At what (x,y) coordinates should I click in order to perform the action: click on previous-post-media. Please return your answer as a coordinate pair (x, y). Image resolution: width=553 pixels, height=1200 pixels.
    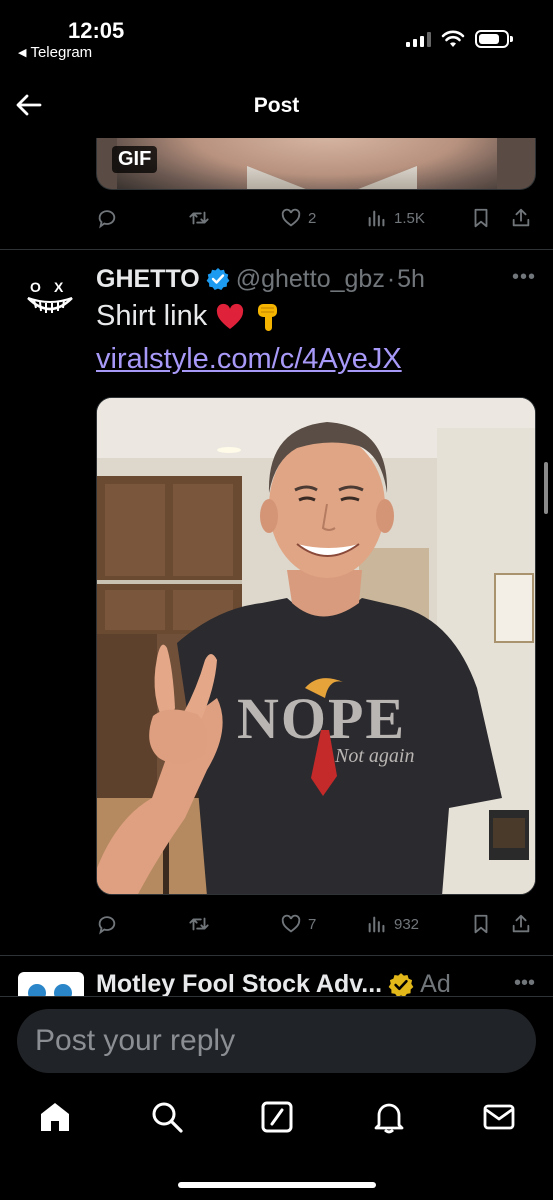
    Looking at the image, I should click on (316, 164).